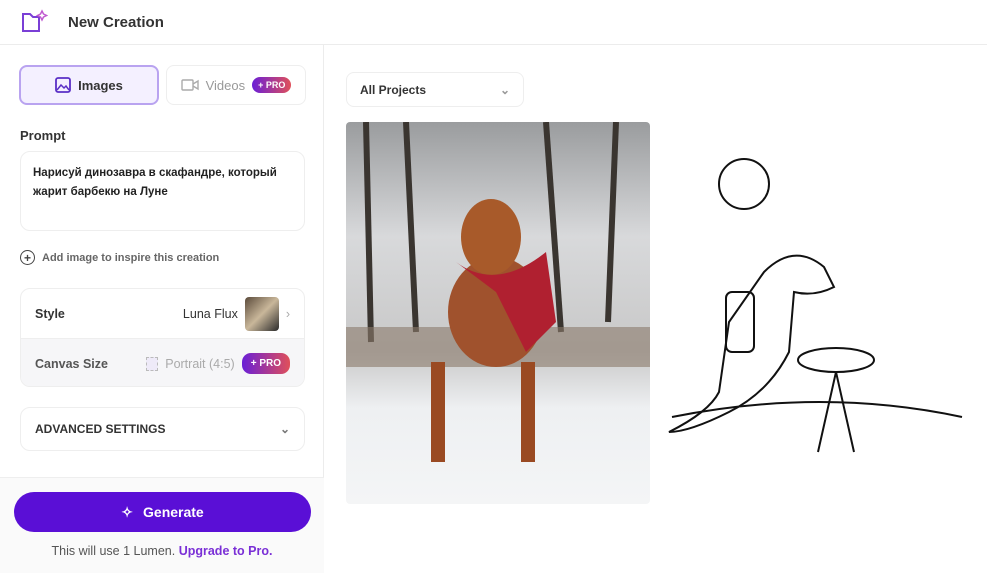 This screenshot has width=987, height=573. What do you see at coordinates (113, 551) in the screenshot?
I see `lumen-text: This will use 1 Lumen.` at bounding box center [113, 551].